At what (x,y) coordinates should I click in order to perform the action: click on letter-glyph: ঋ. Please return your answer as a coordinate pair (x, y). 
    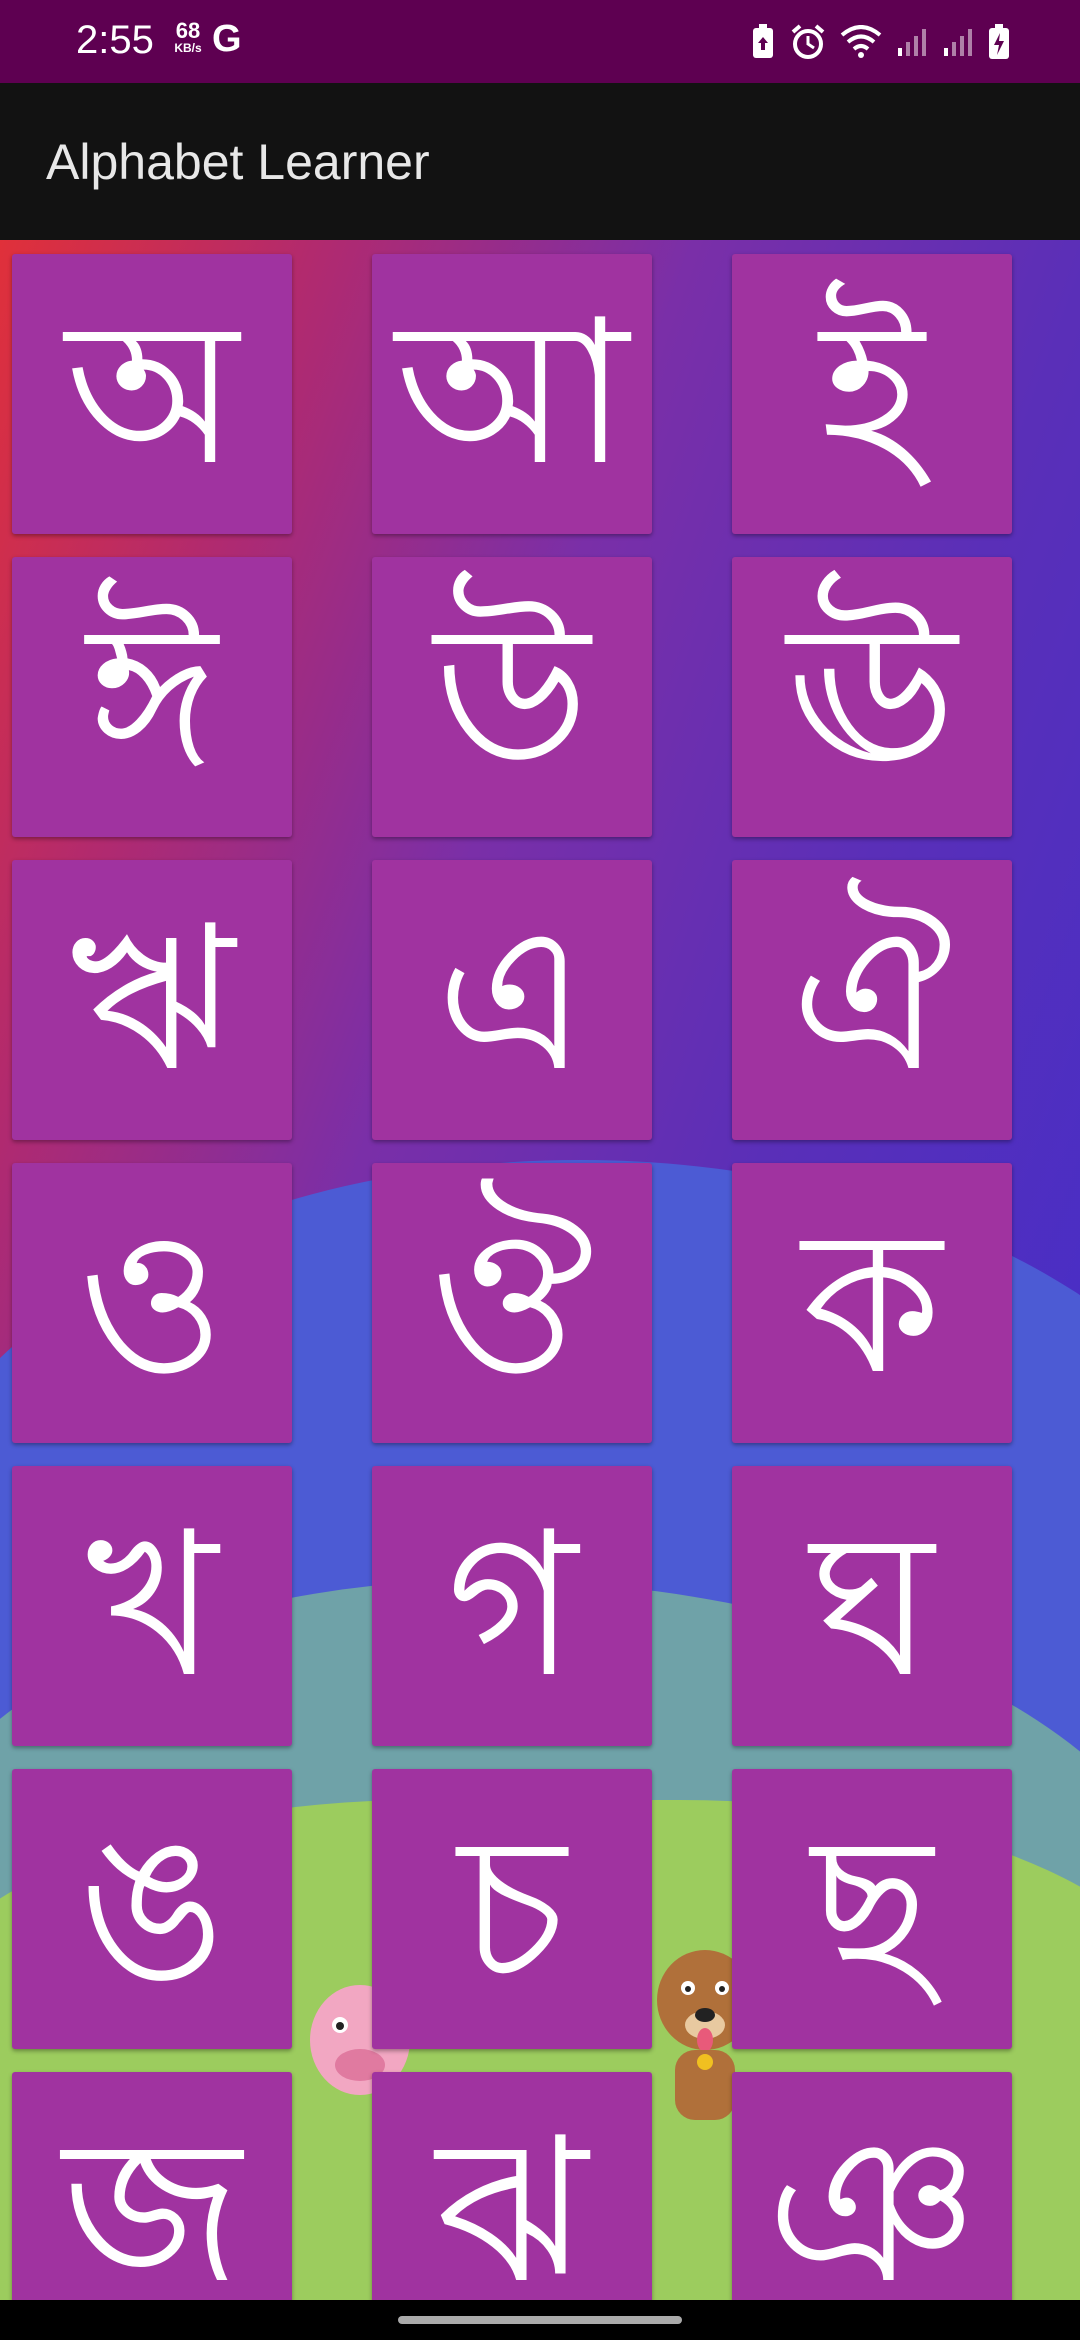
    Looking at the image, I should click on (152, 999).